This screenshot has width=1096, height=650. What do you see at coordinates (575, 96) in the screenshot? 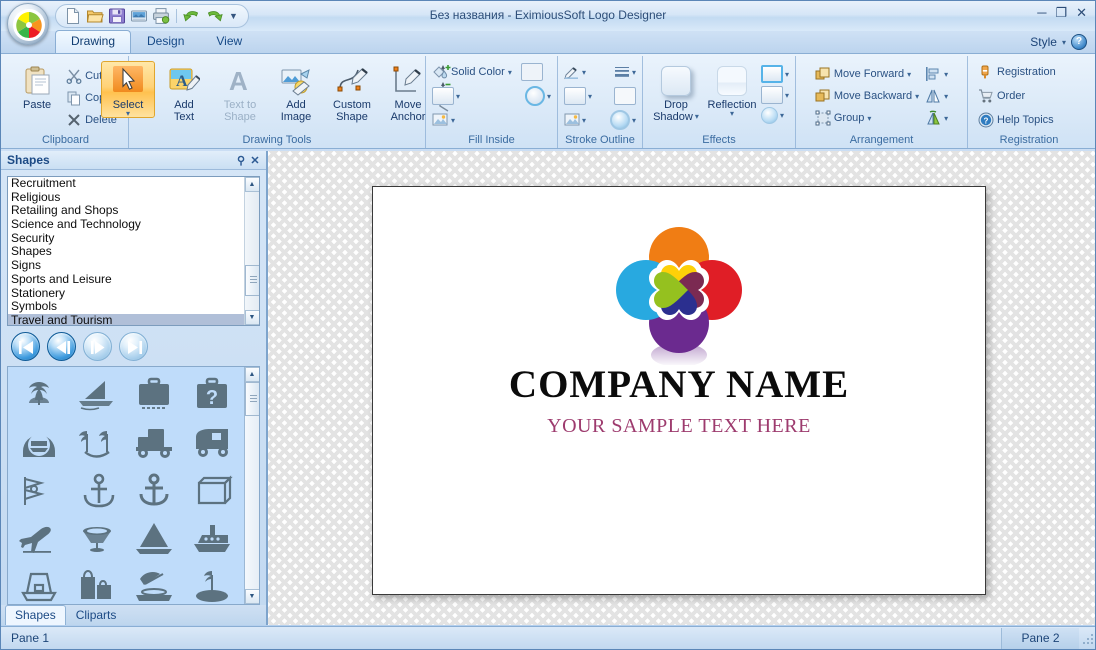
I see `stroke-color-icon` at bounding box center [575, 96].